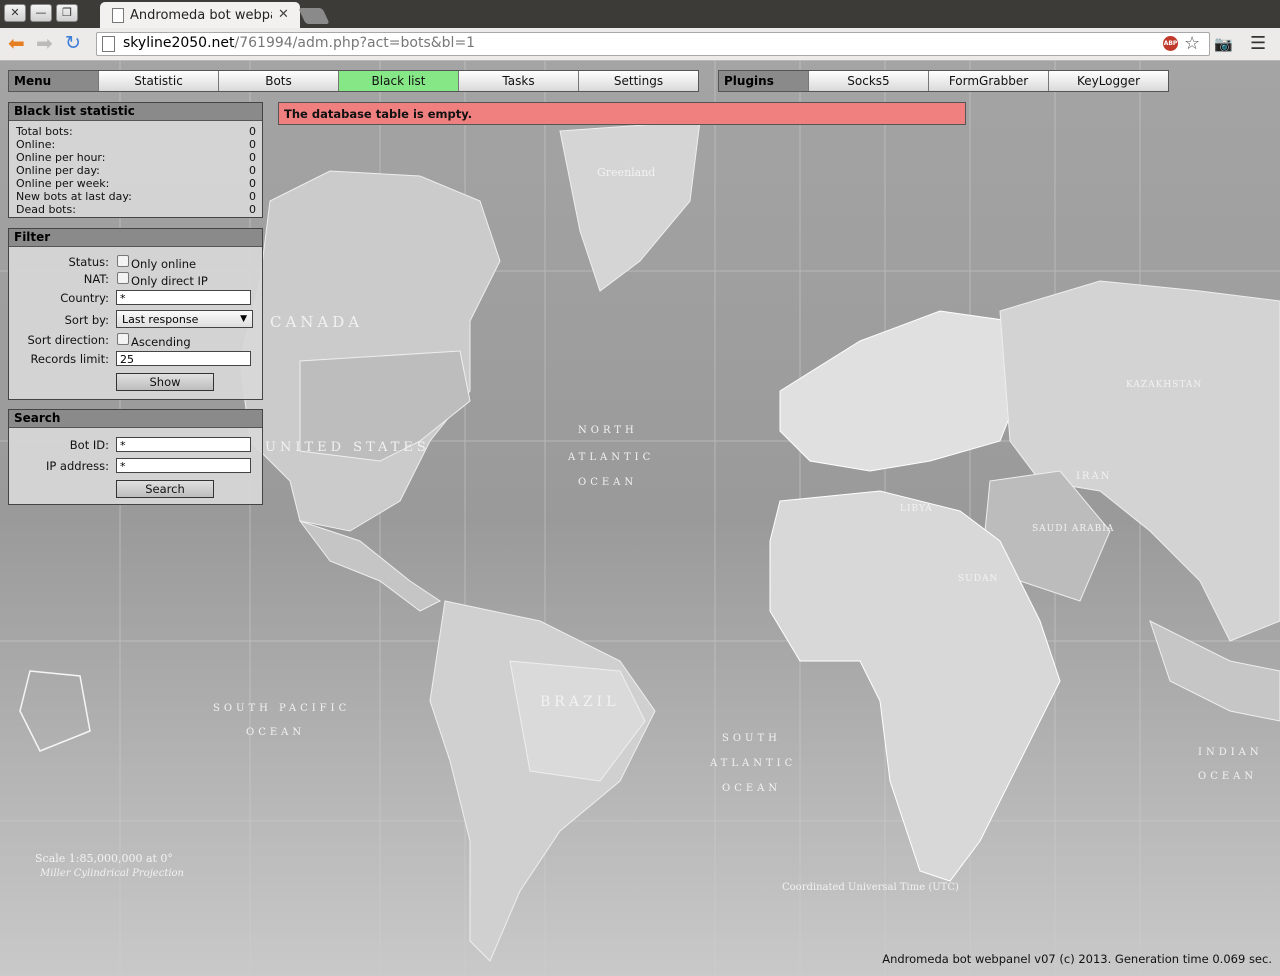 The image size is (1280, 976). I want to click on map-label-us: UNITED STATES, so click(347, 447).